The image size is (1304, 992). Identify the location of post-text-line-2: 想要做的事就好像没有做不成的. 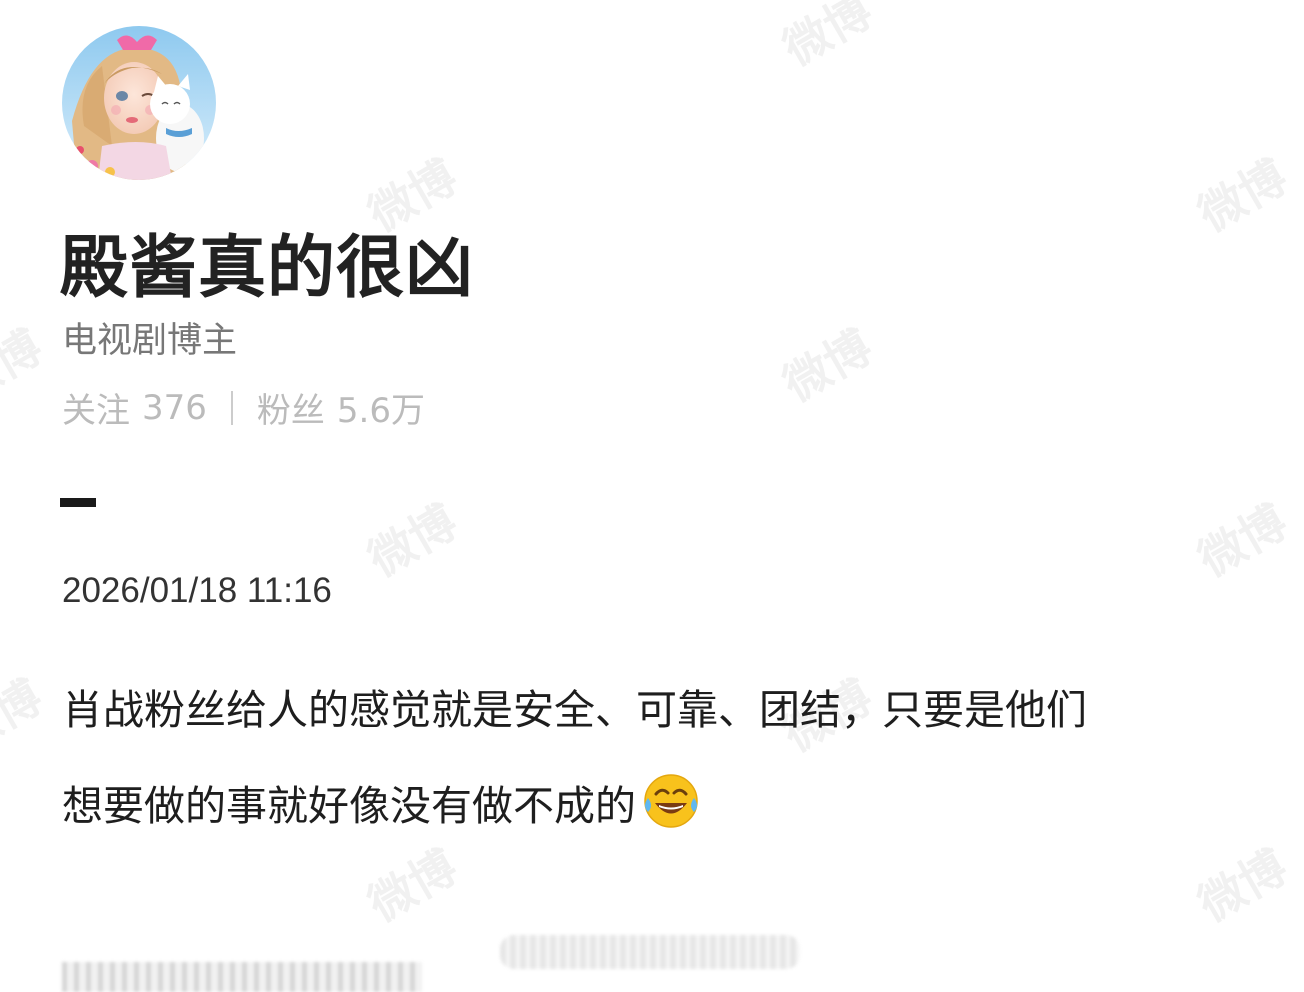
(349, 806).